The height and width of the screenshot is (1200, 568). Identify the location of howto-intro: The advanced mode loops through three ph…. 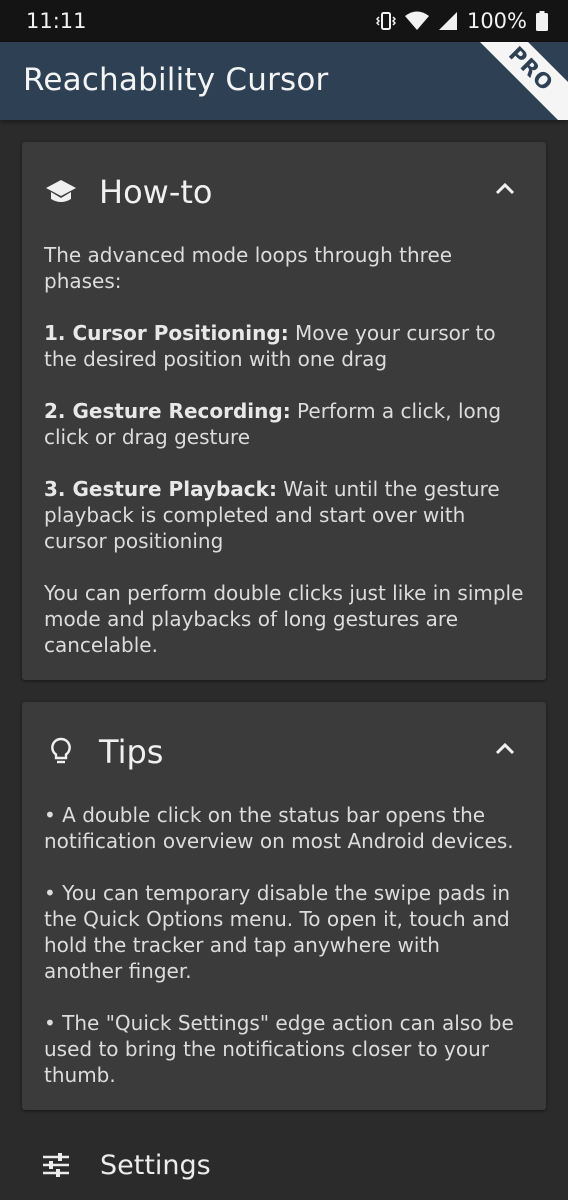
(248, 268).